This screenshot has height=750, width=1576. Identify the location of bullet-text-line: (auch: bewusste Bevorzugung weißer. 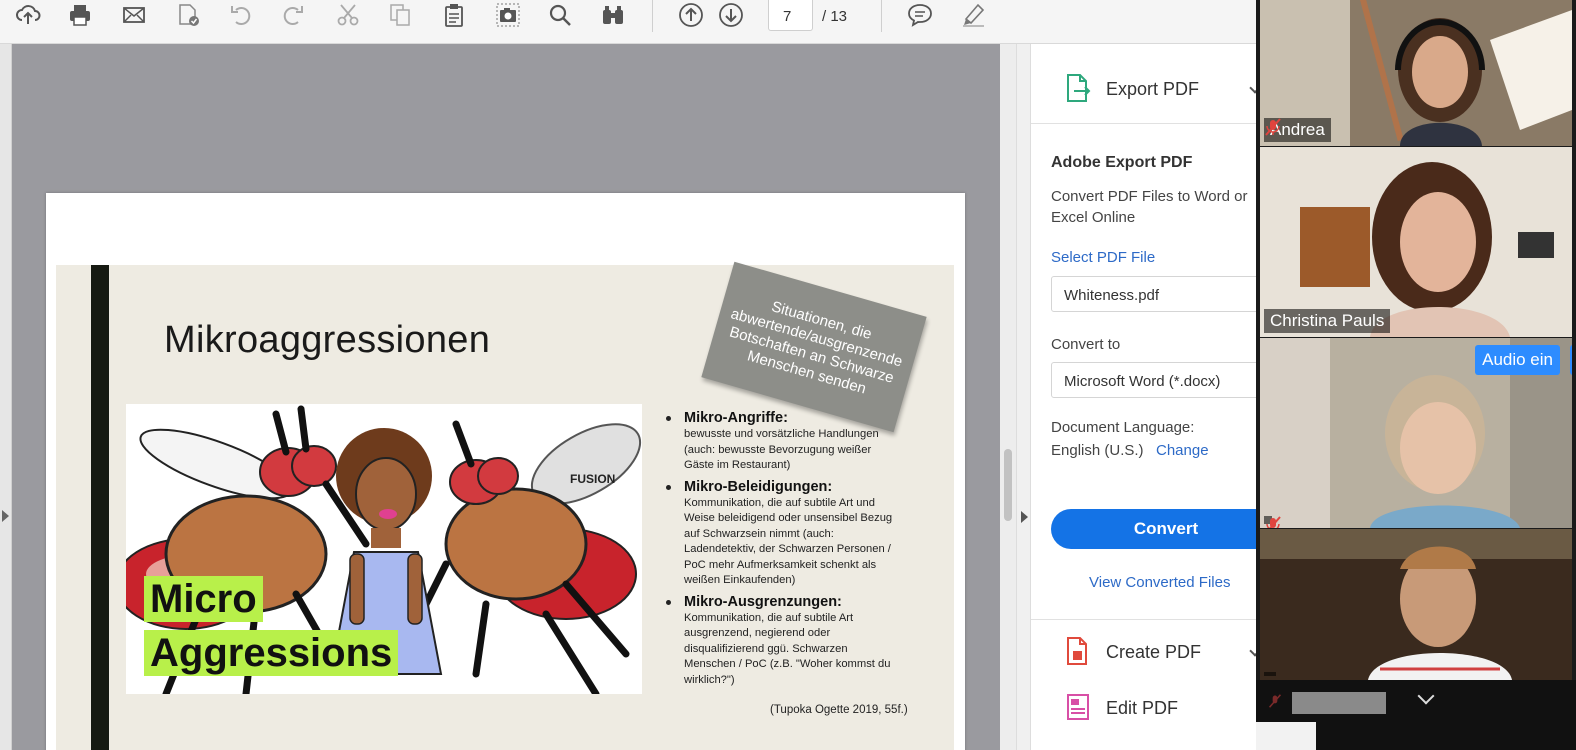
(778, 449).